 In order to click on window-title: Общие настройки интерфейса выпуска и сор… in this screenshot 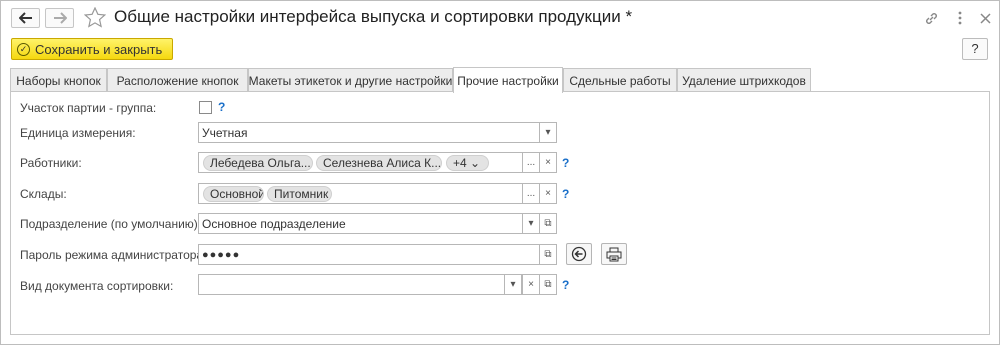, I will do `click(373, 16)`.